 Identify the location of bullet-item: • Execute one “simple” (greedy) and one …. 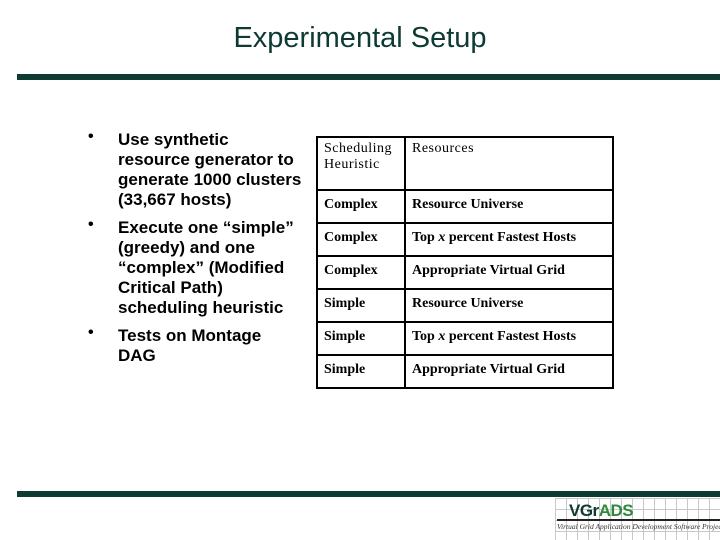
(195, 267).